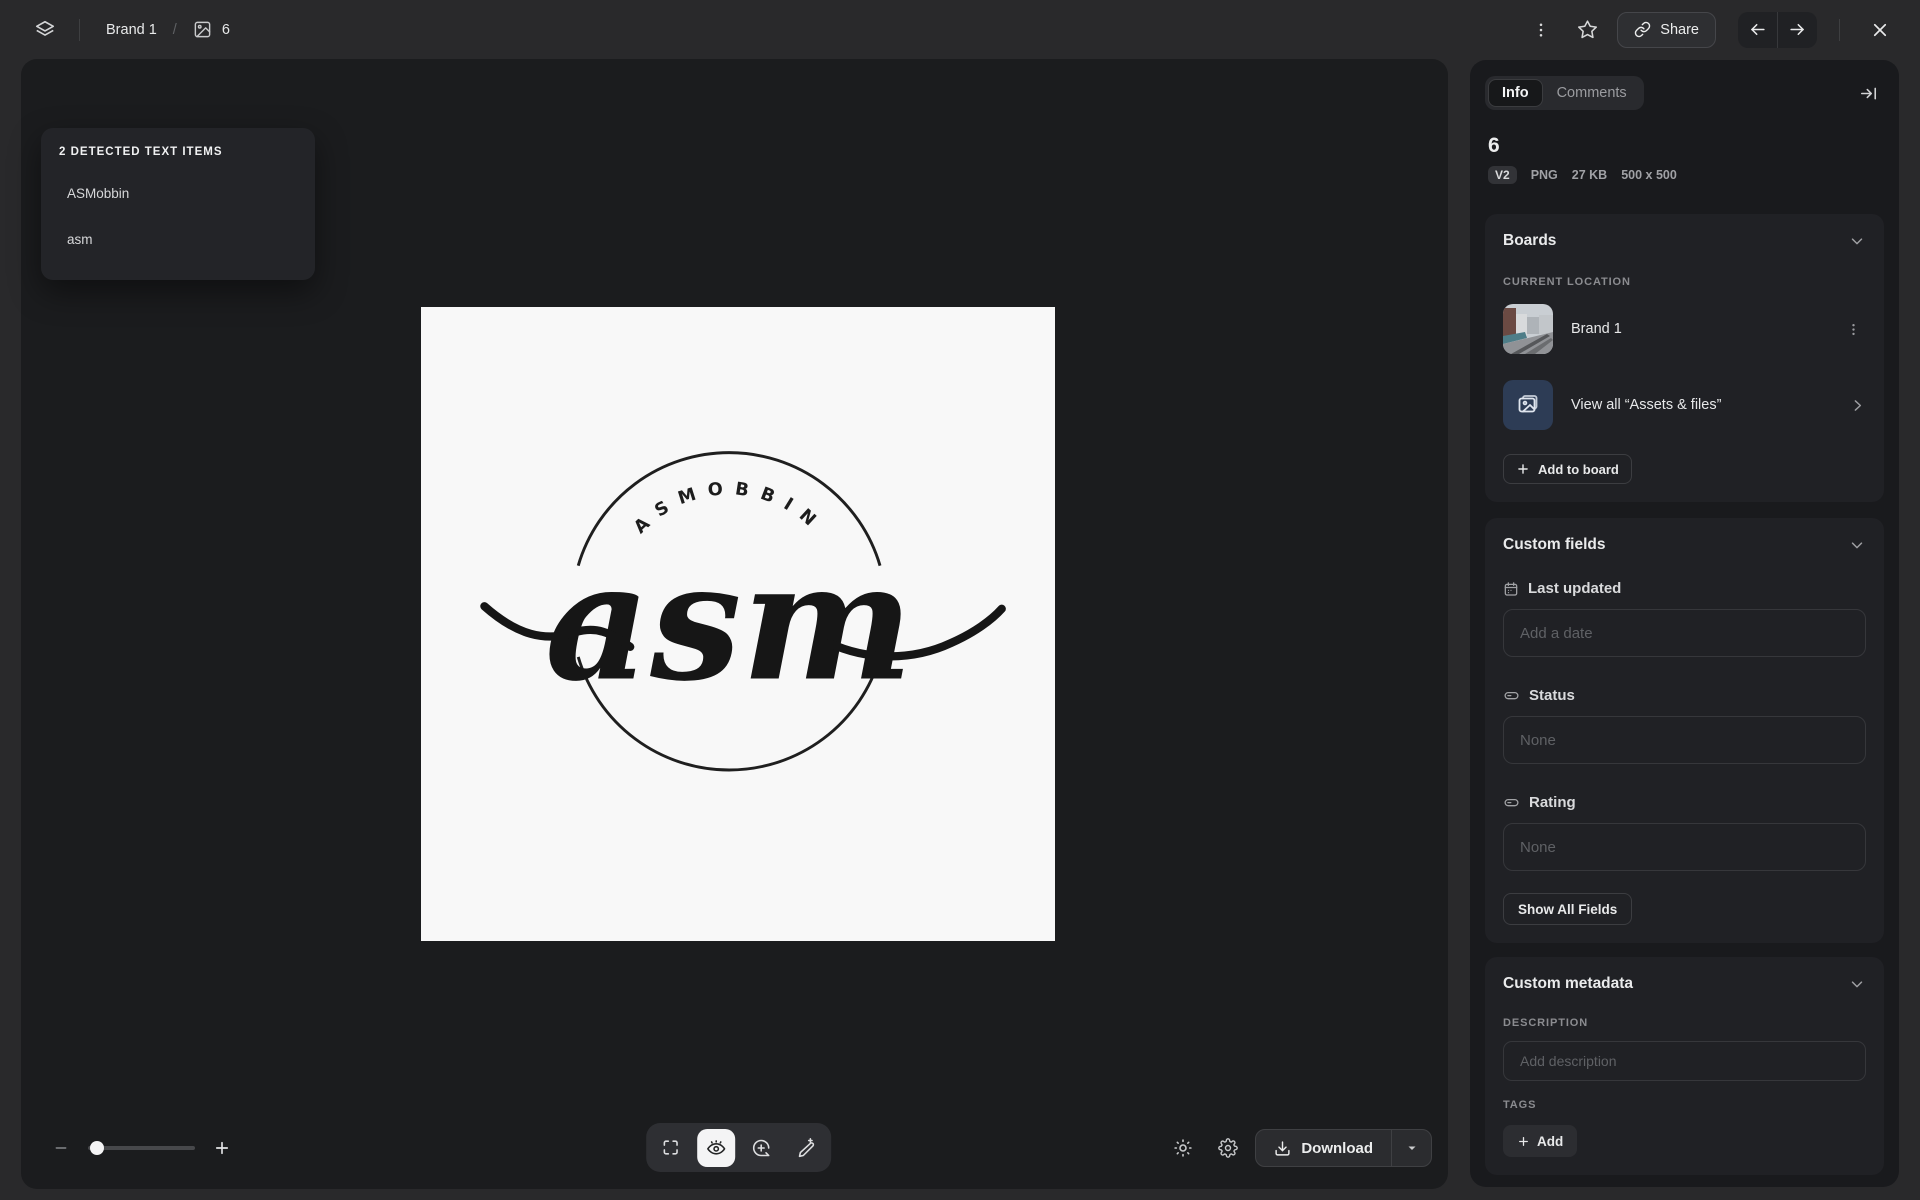  I want to click on tags-label: TAGS, so click(1520, 1105).